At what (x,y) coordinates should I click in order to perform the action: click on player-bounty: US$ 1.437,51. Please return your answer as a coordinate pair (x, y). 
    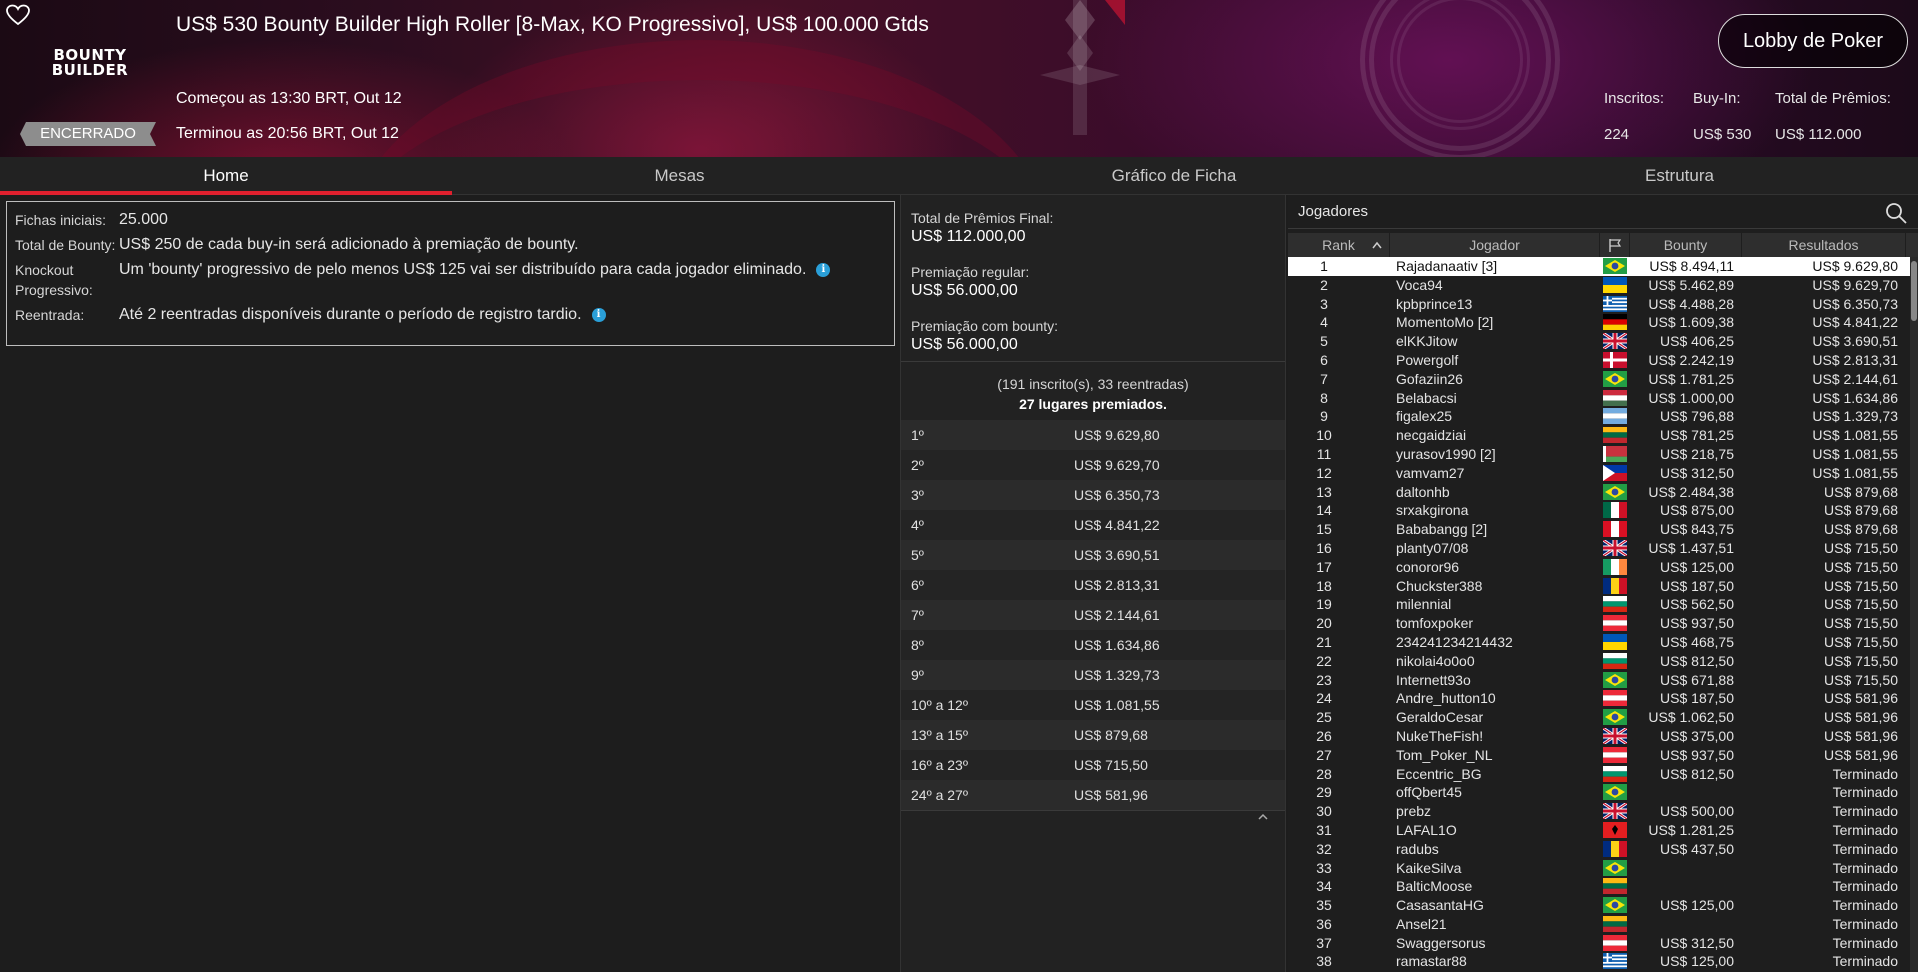
    Looking at the image, I should click on (1691, 547).